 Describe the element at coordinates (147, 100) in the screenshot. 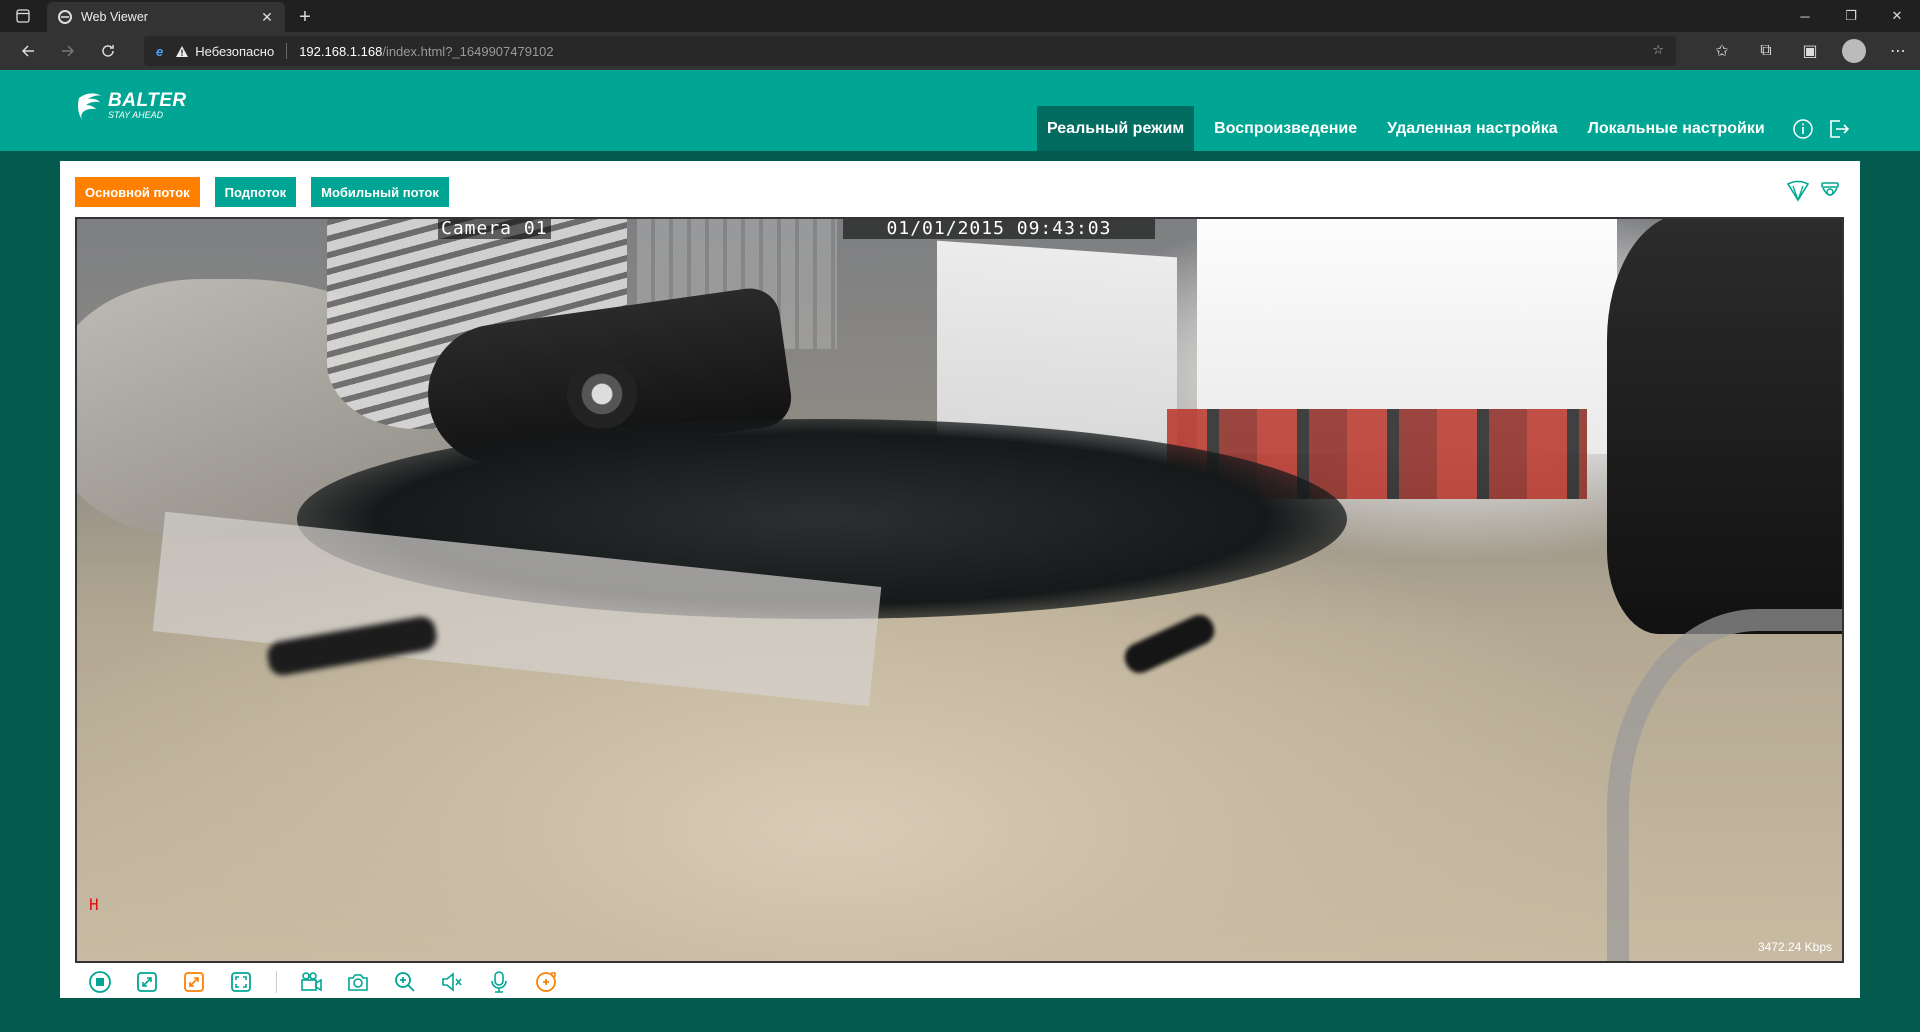

I see `logo-name: BALTER` at that location.